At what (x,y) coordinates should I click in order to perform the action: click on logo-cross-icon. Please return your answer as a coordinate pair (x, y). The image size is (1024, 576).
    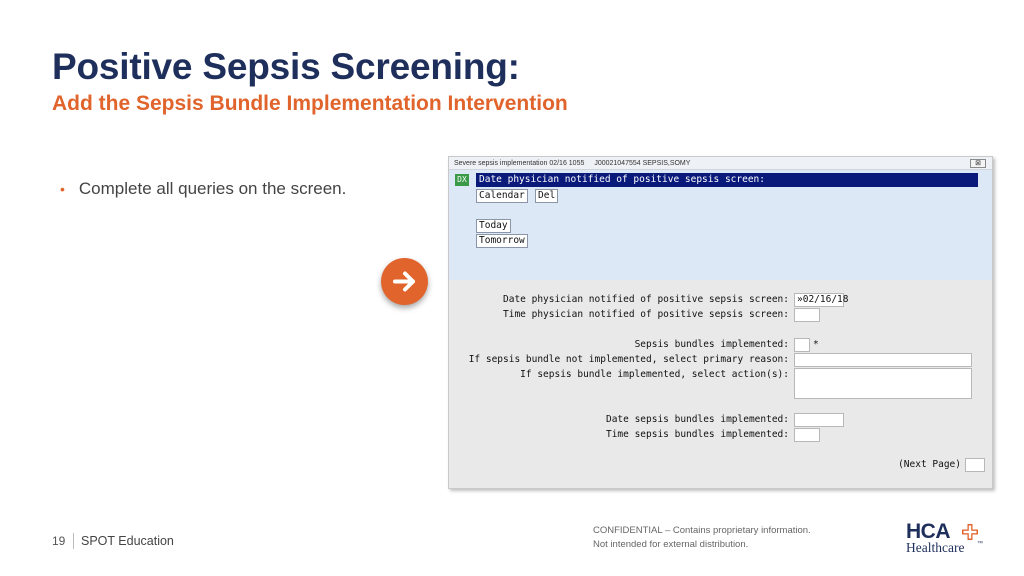
    Looking at the image, I should click on (970, 532).